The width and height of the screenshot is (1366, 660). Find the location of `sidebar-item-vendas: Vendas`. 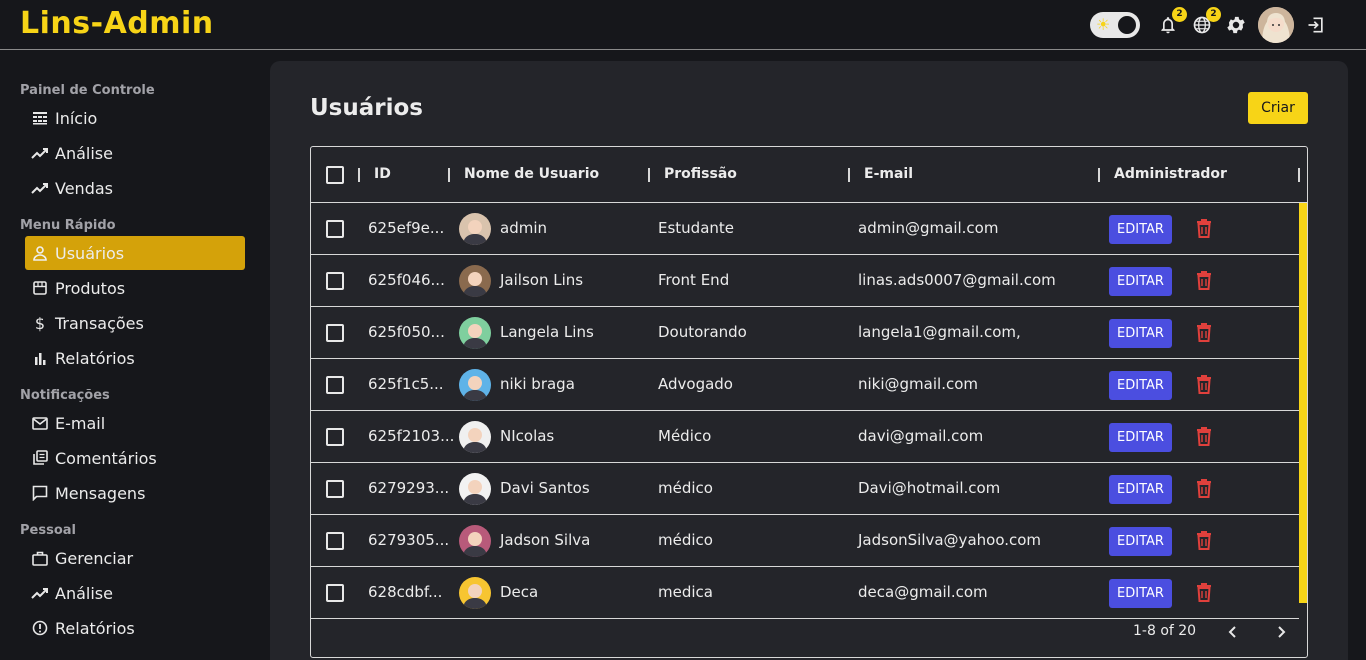

sidebar-item-vendas: Vendas is located at coordinates (135, 188).